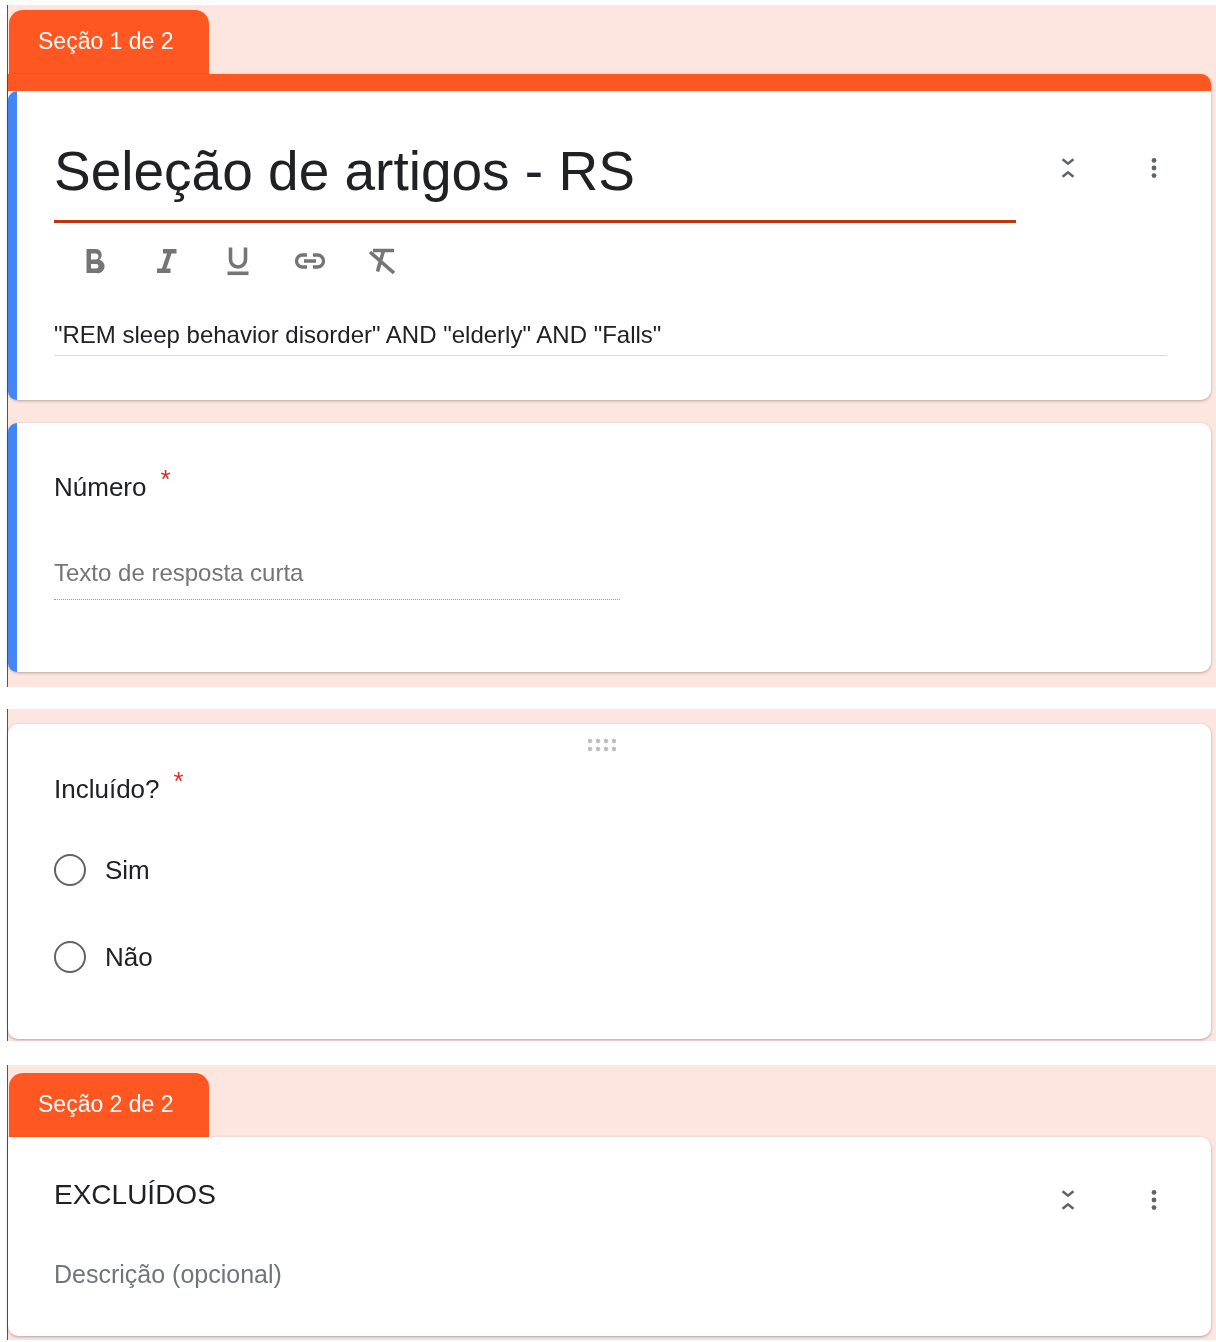 This screenshot has width=1216, height=1342. Describe the element at coordinates (610, 338) in the screenshot. I see `description-field: "REM sleep behavior disorder" AND "elderly" AND "Falls"` at that location.